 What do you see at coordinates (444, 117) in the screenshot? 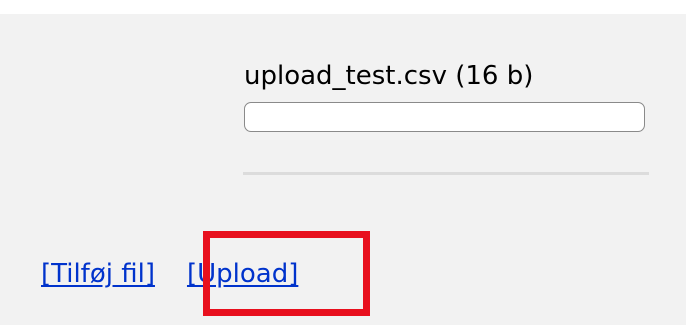
I see `file-description-input` at bounding box center [444, 117].